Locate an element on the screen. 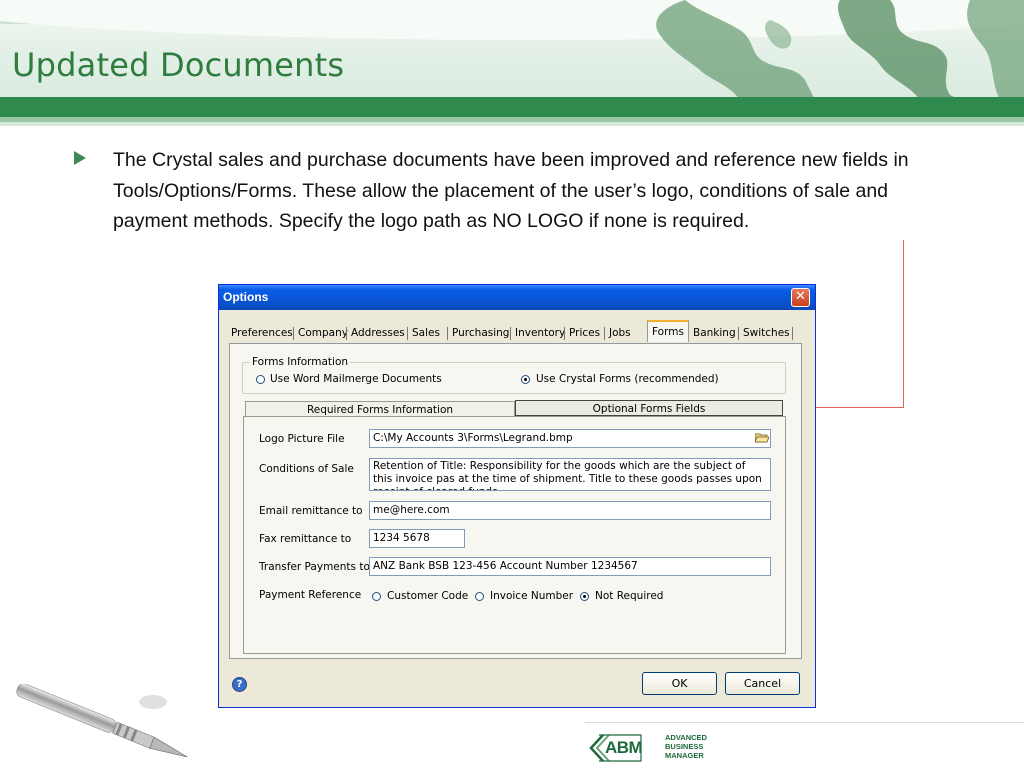  logo-file-field: C:\My Accounts 3\Forms\Legrand.bmp is located at coordinates (570, 438).